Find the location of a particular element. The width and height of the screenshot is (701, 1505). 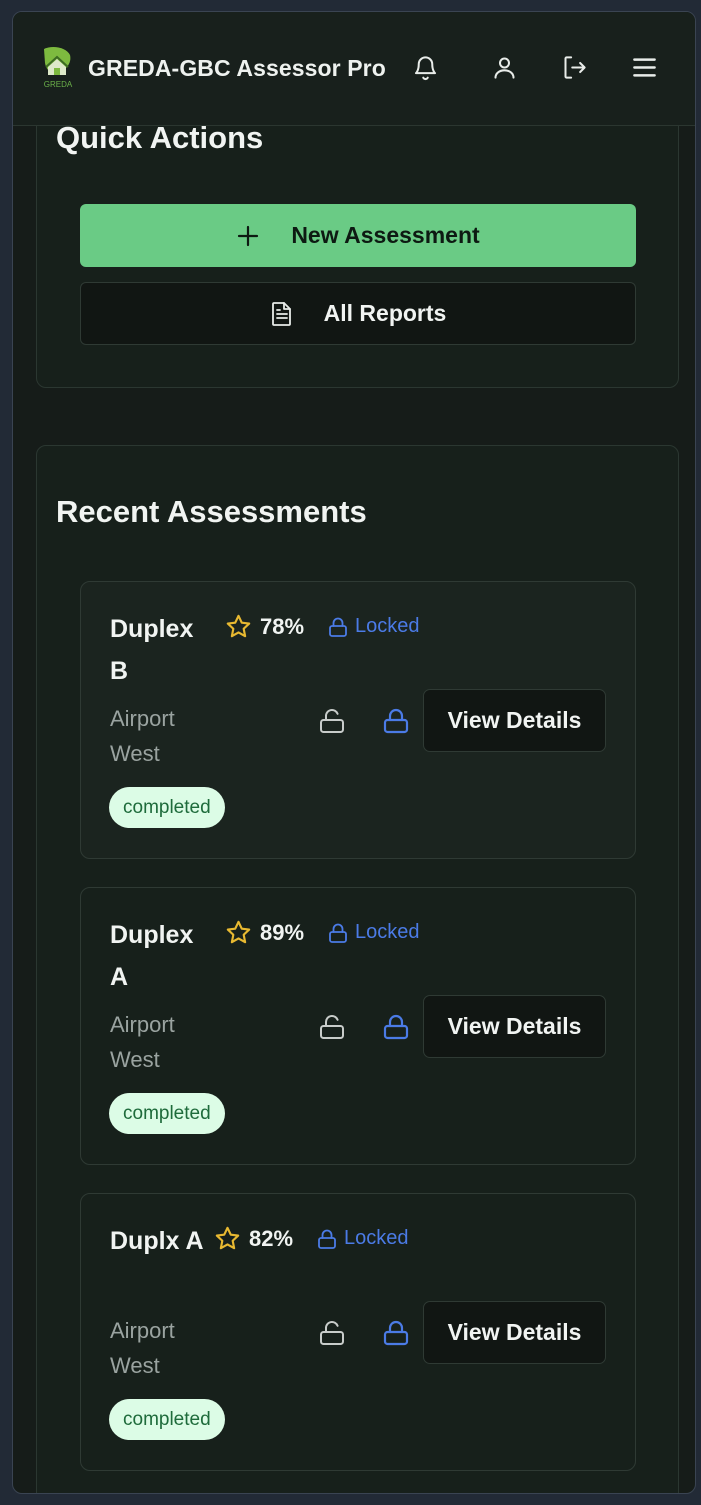

new-assessment-label: New Assessment is located at coordinates (385, 235).